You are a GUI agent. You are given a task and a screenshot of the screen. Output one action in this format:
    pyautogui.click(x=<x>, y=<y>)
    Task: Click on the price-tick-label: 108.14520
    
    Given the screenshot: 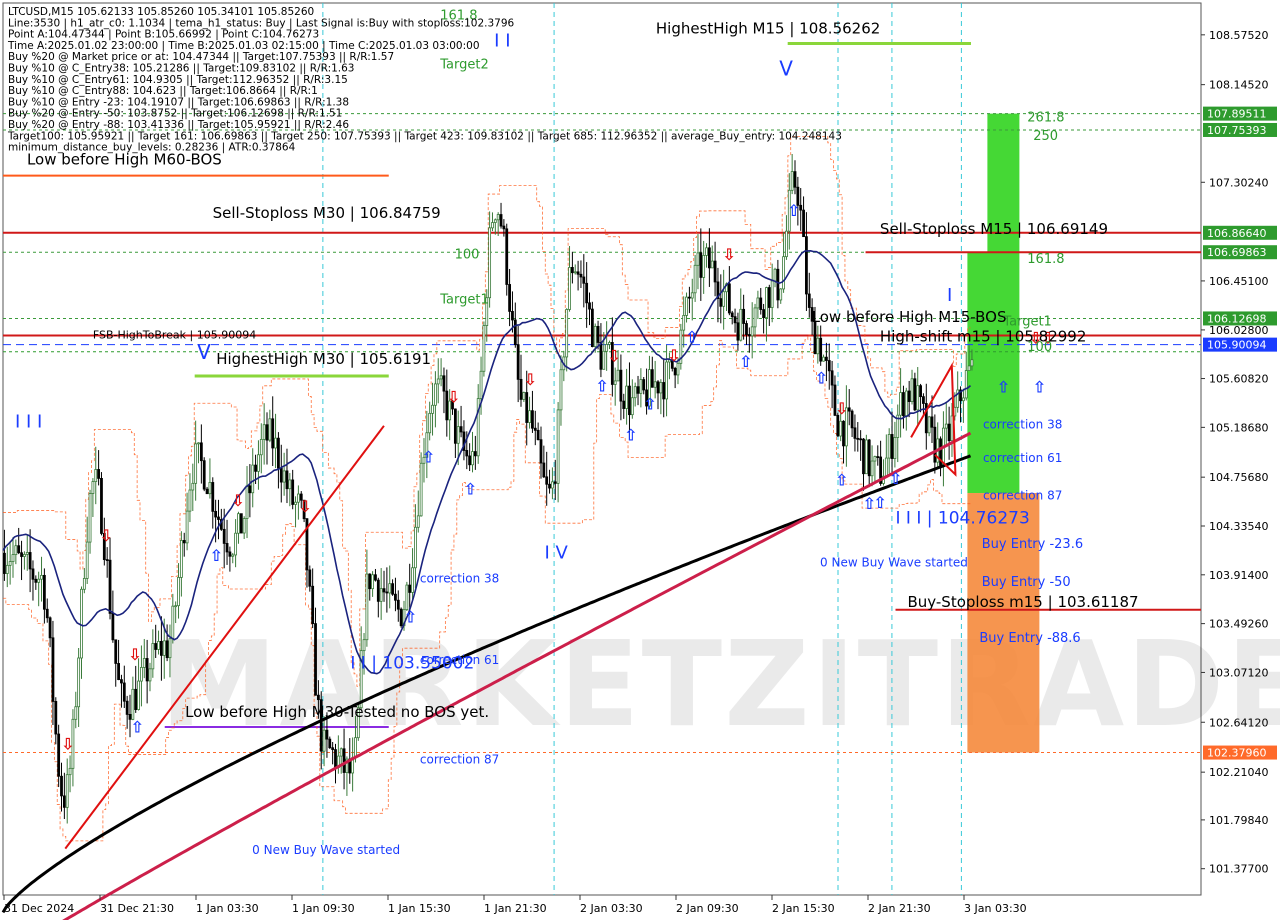 What is the action you would take?
    pyautogui.click(x=1239, y=85)
    